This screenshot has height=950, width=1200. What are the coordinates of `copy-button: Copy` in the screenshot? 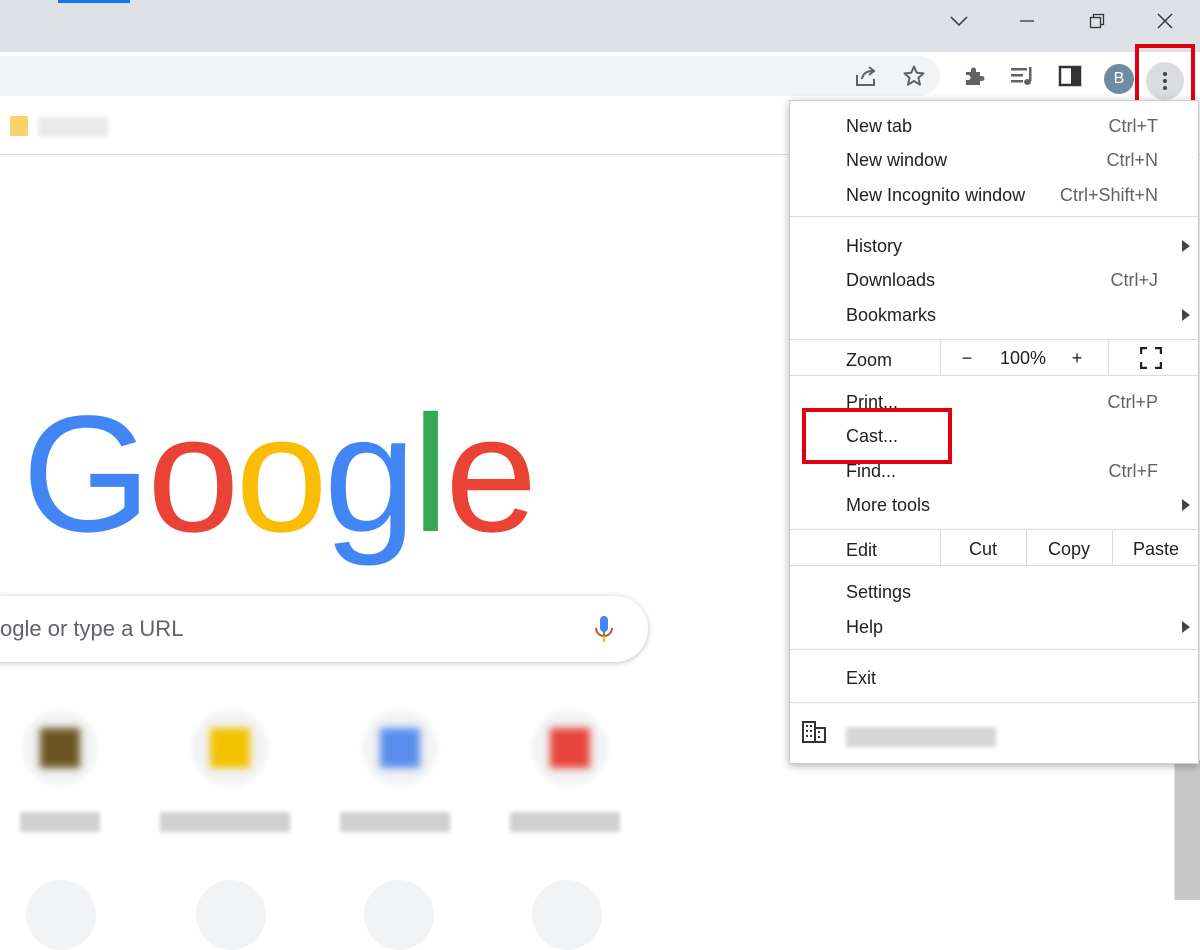 It's located at (1069, 549).